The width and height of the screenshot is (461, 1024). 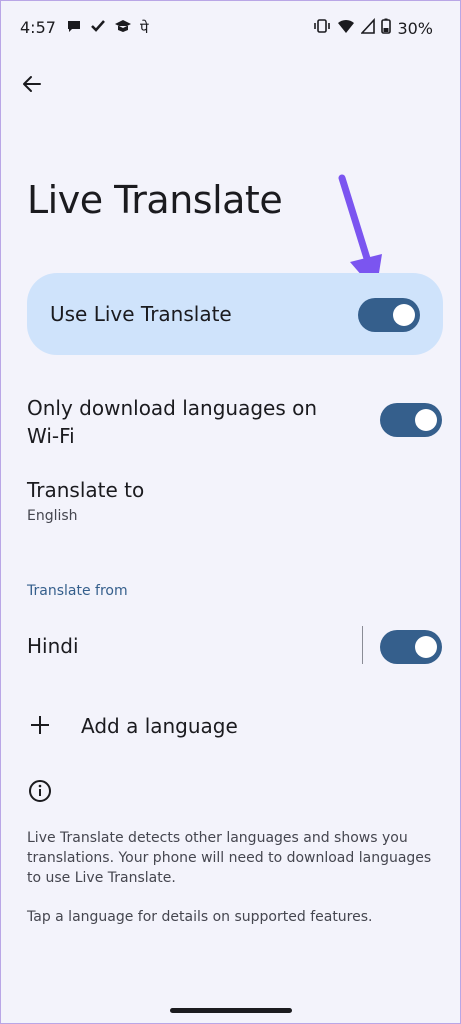 What do you see at coordinates (86, 490) in the screenshot?
I see `translate-to-label: Translate to` at bounding box center [86, 490].